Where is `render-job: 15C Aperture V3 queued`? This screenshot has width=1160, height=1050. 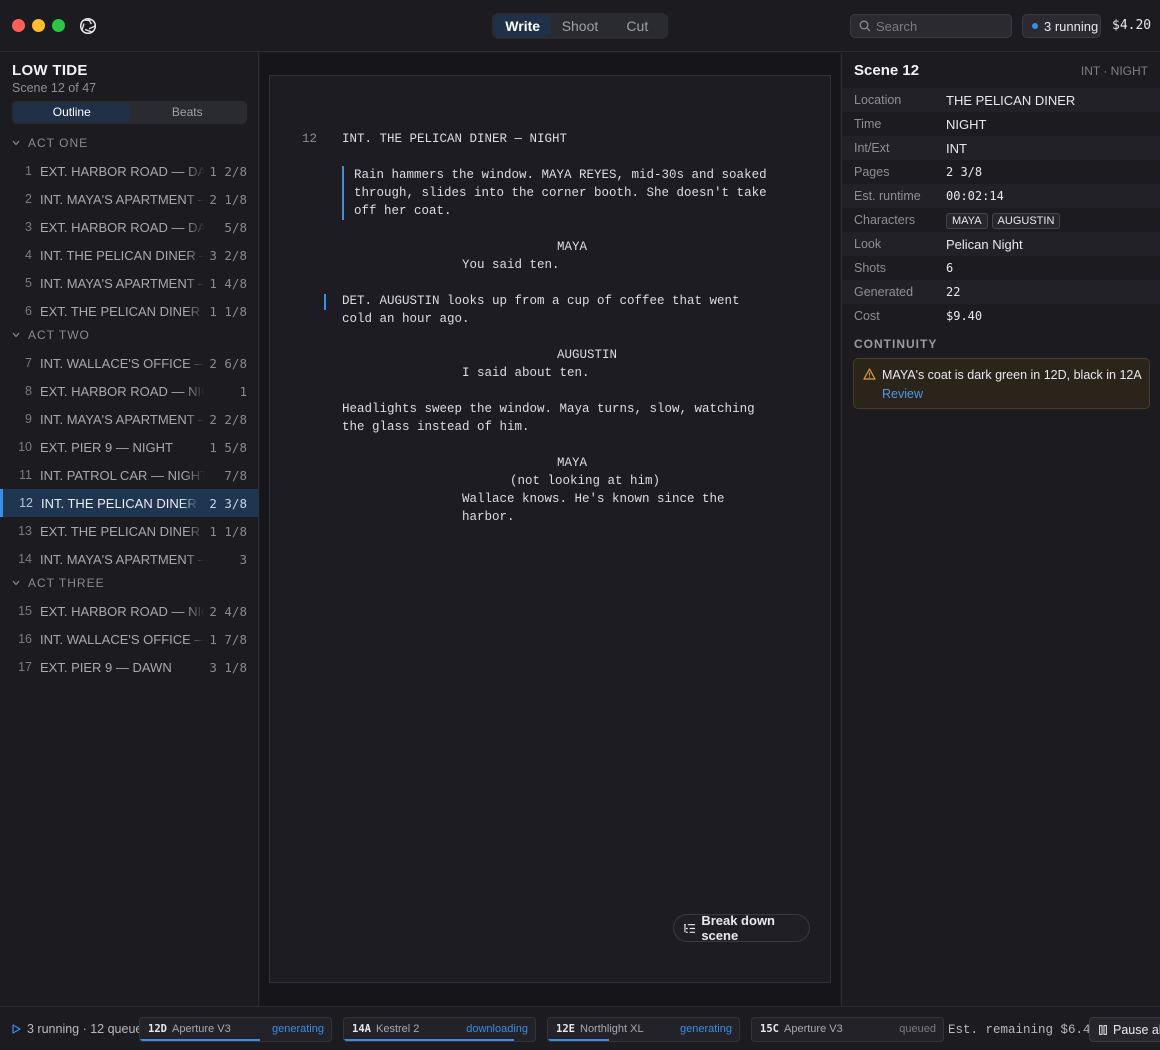
render-job: 15C Aperture V3 queued is located at coordinates (847, 1029).